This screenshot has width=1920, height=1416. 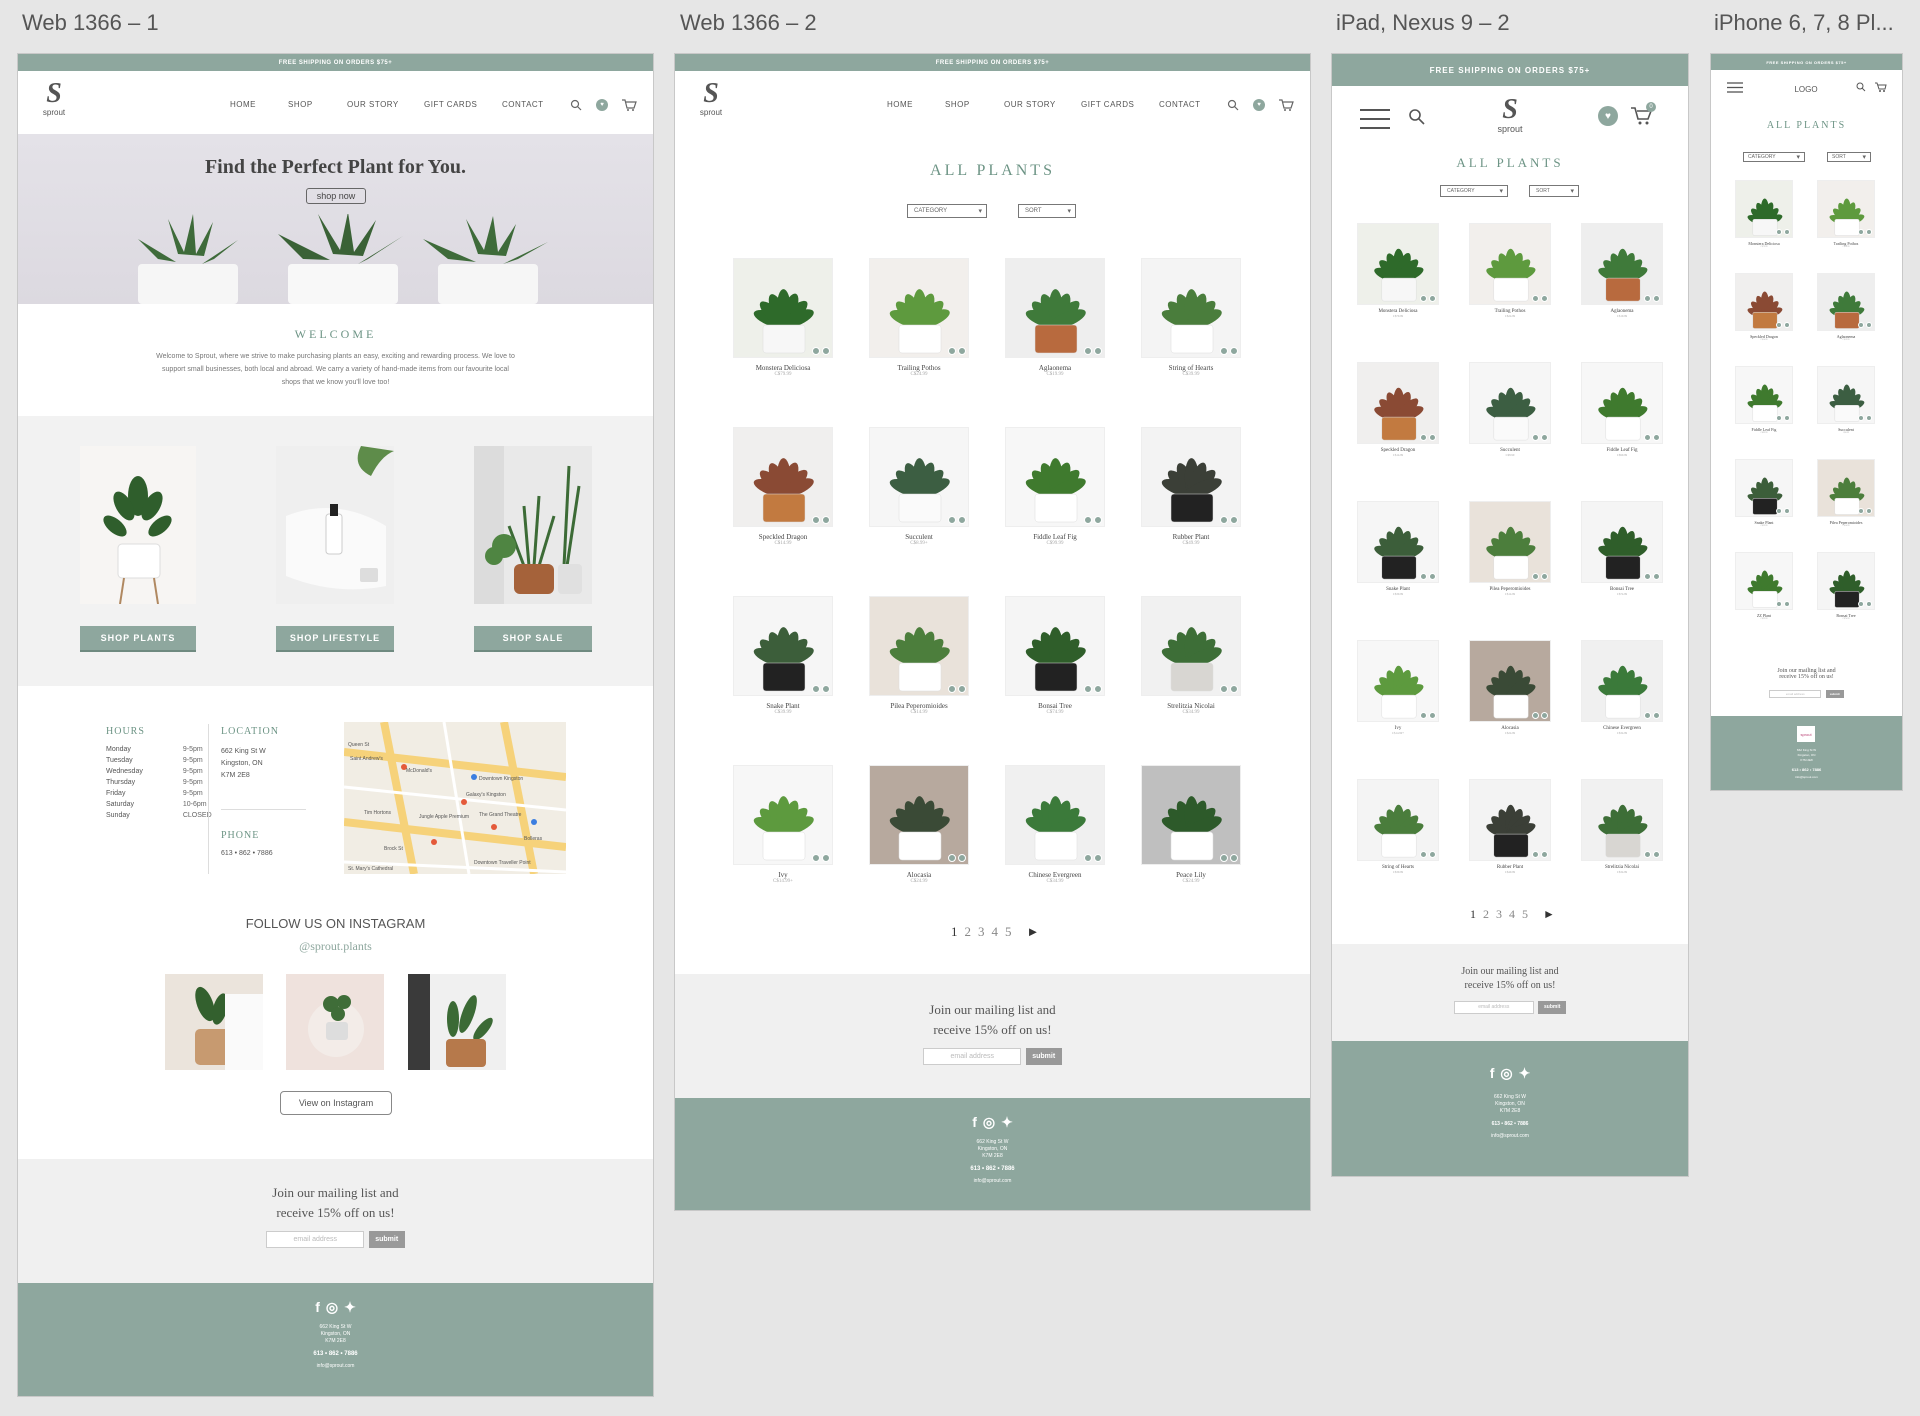 I want to click on product-card: Bonsai Tree C$74.99, so click(x=1622, y=548).